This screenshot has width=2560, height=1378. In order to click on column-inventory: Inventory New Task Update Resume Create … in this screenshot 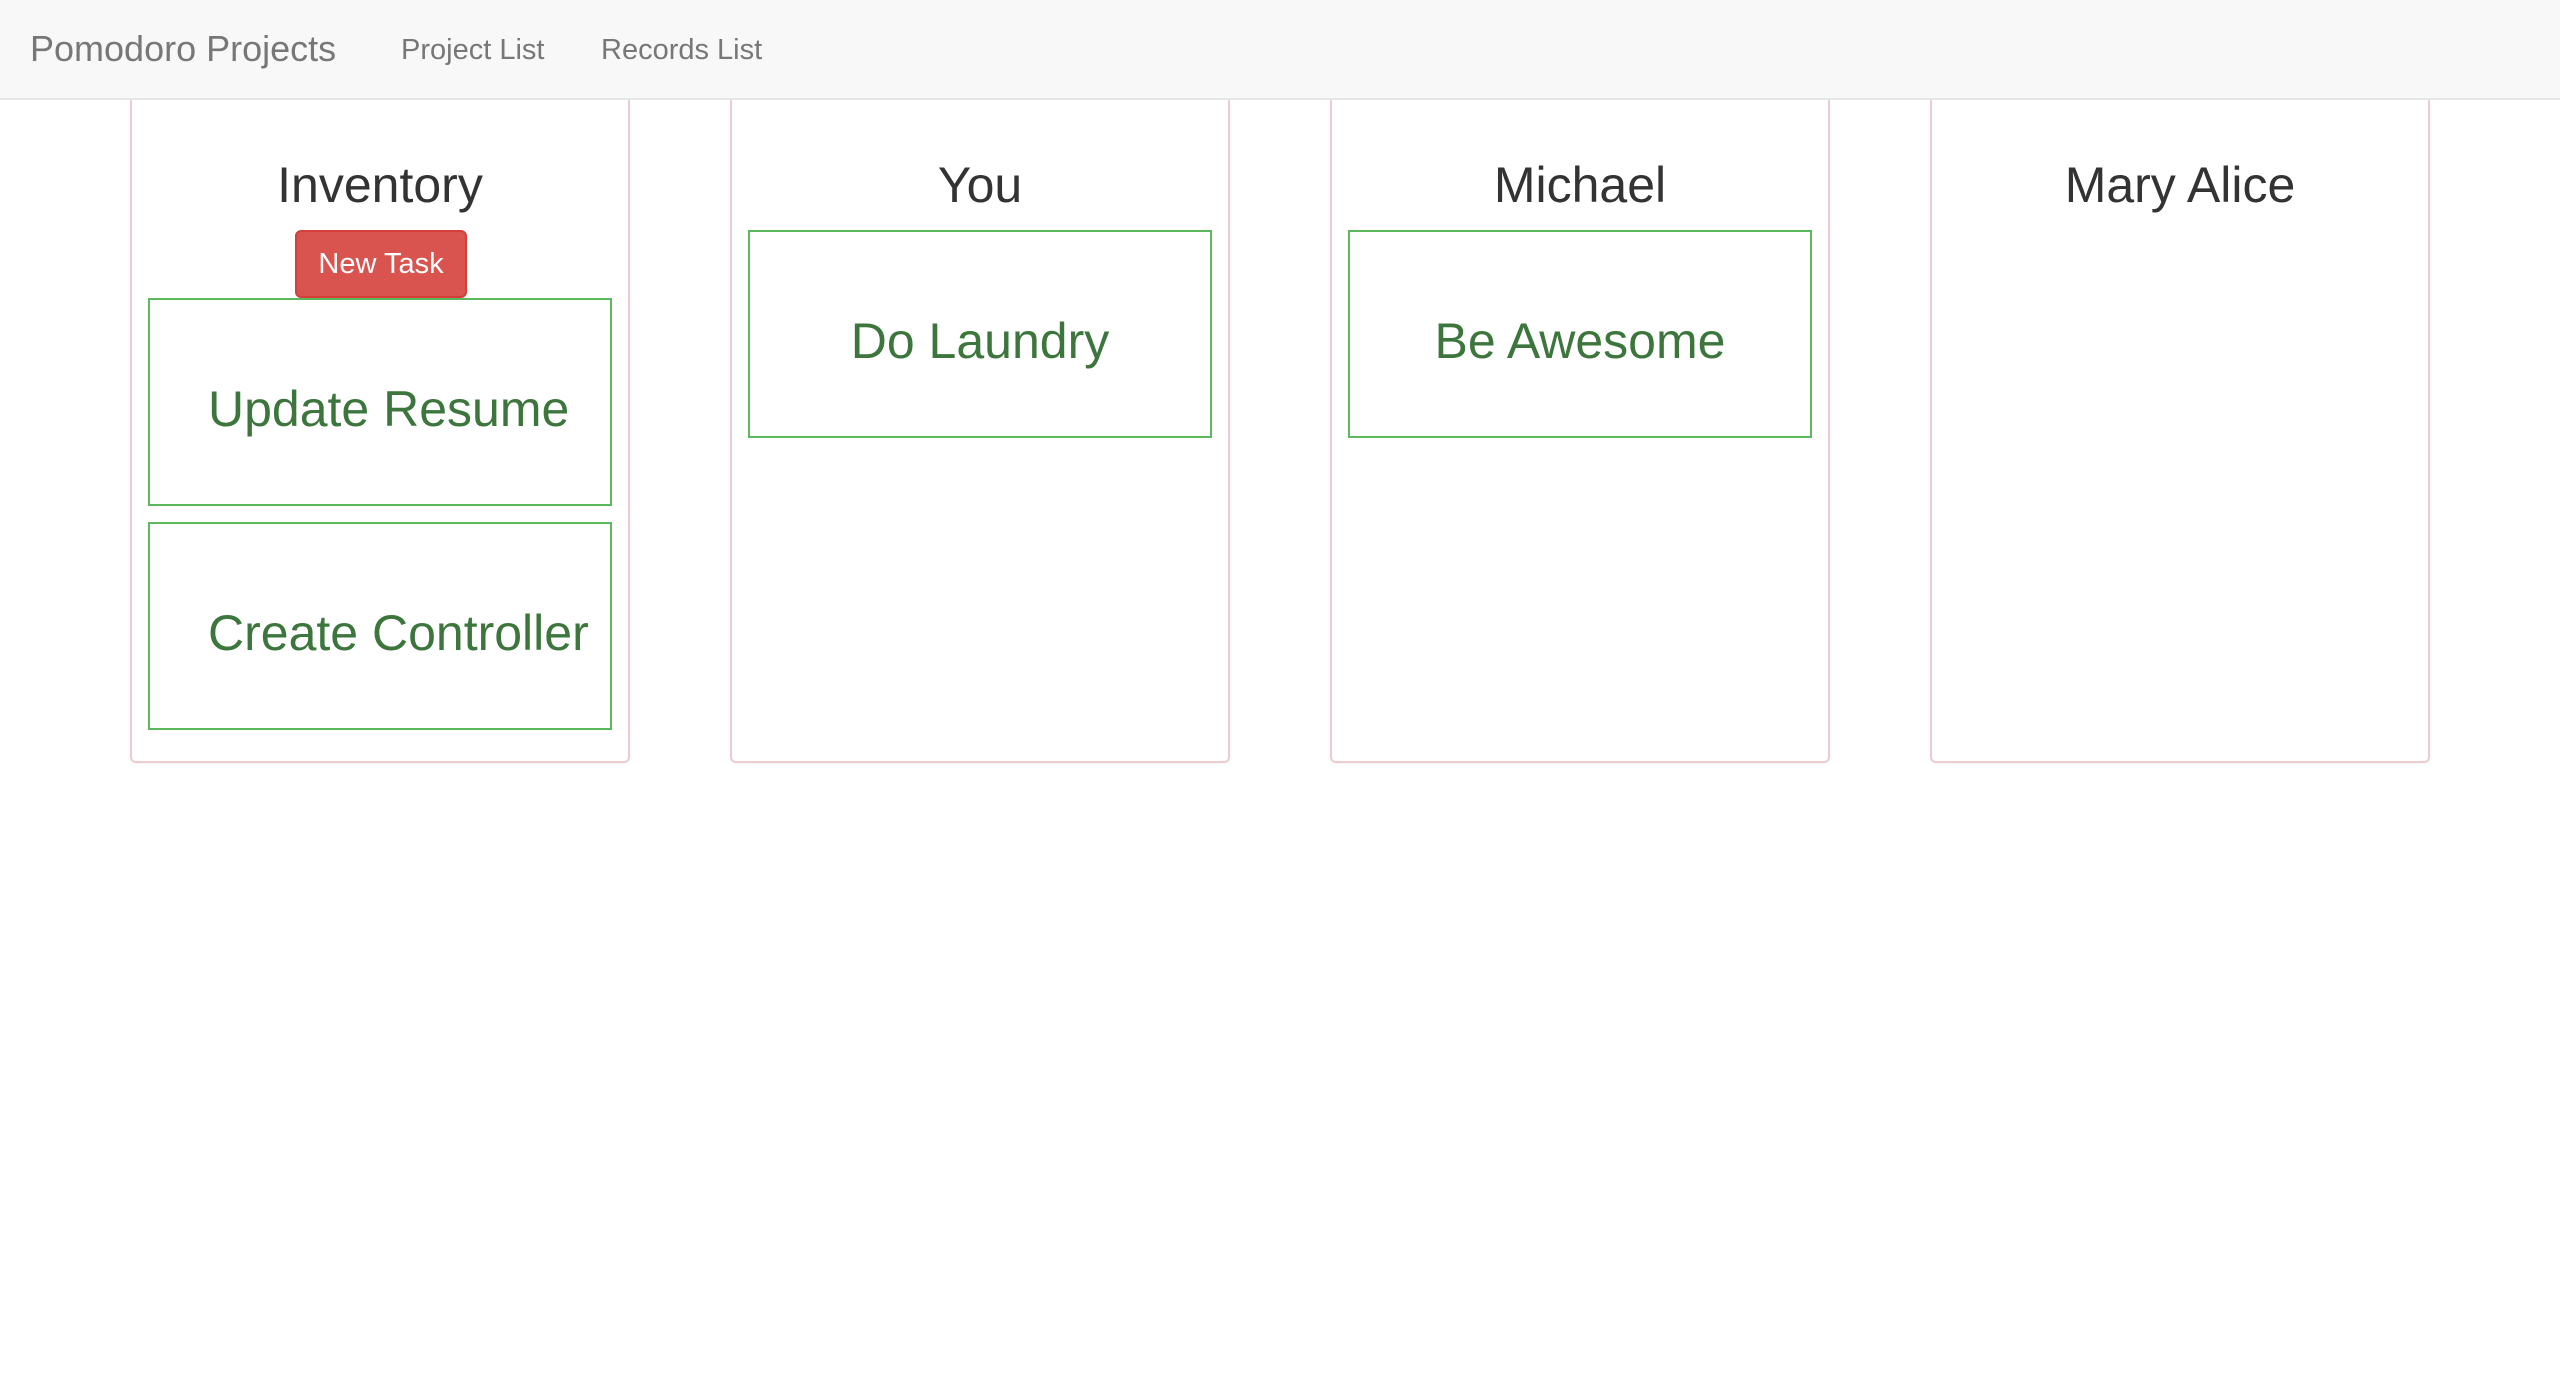, I will do `click(380, 431)`.